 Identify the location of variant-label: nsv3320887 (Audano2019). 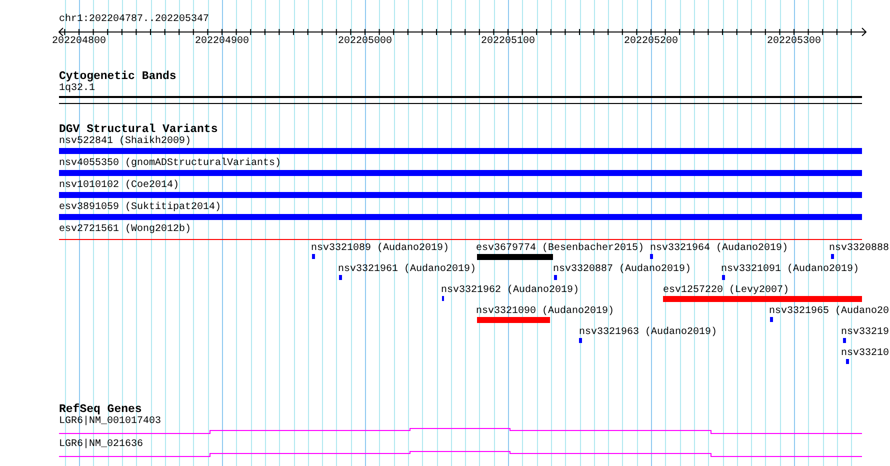
(622, 269).